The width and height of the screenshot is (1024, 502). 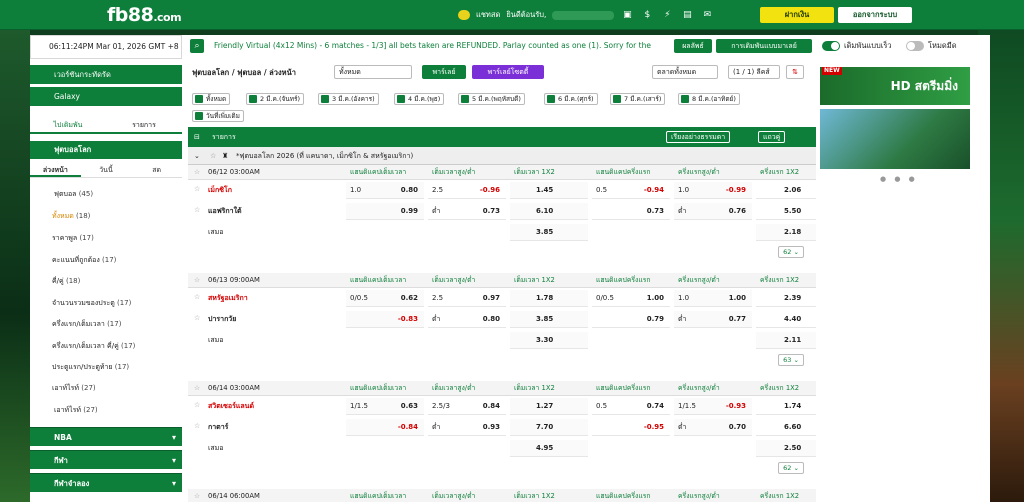 I want to click on odds-cell: 4.40, so click(x=786, y=319).